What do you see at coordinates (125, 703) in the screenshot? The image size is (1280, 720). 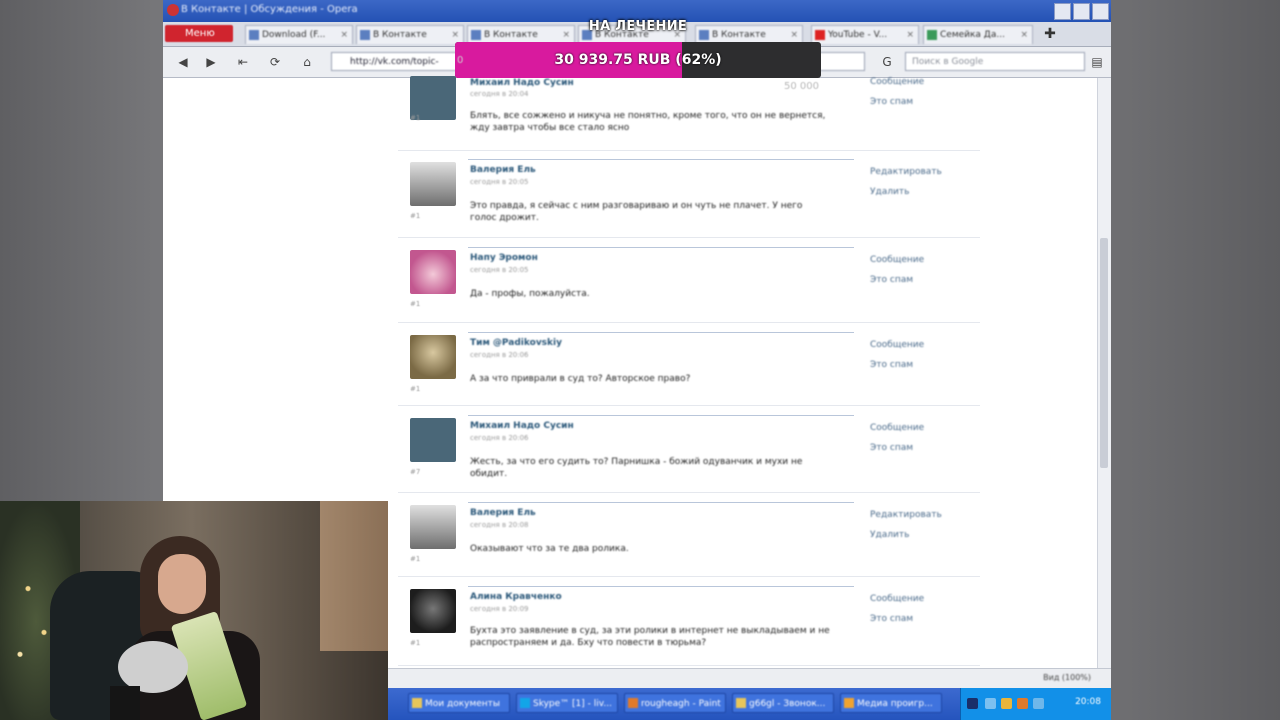 I see `microphone-stand` at bounding box center [125, 703].